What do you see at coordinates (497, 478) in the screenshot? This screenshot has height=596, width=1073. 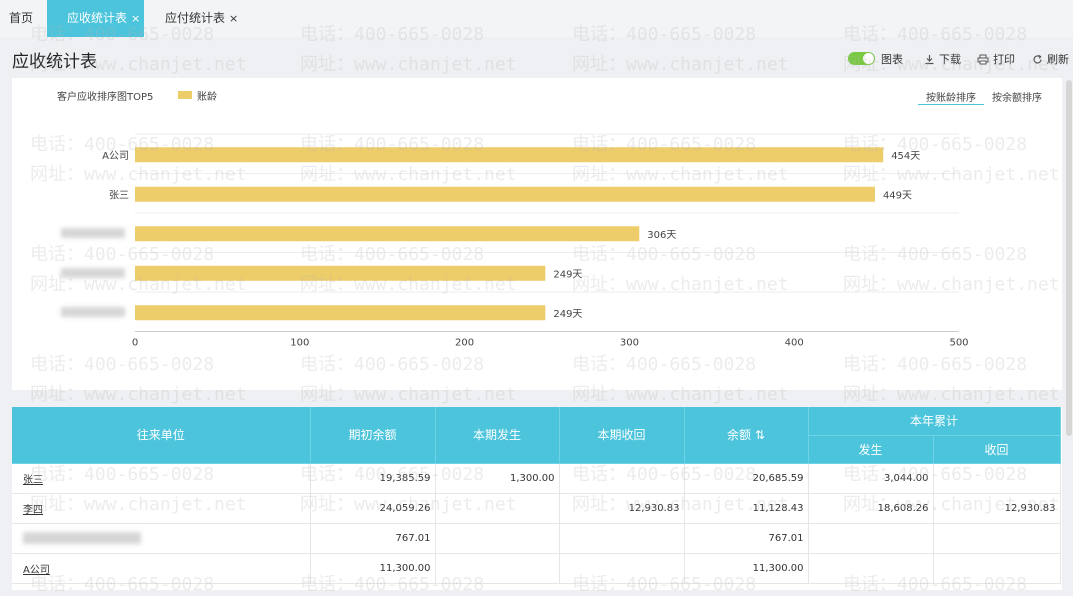 I see `row-incurred: 1,300.00` at bounding box center [497, 478].